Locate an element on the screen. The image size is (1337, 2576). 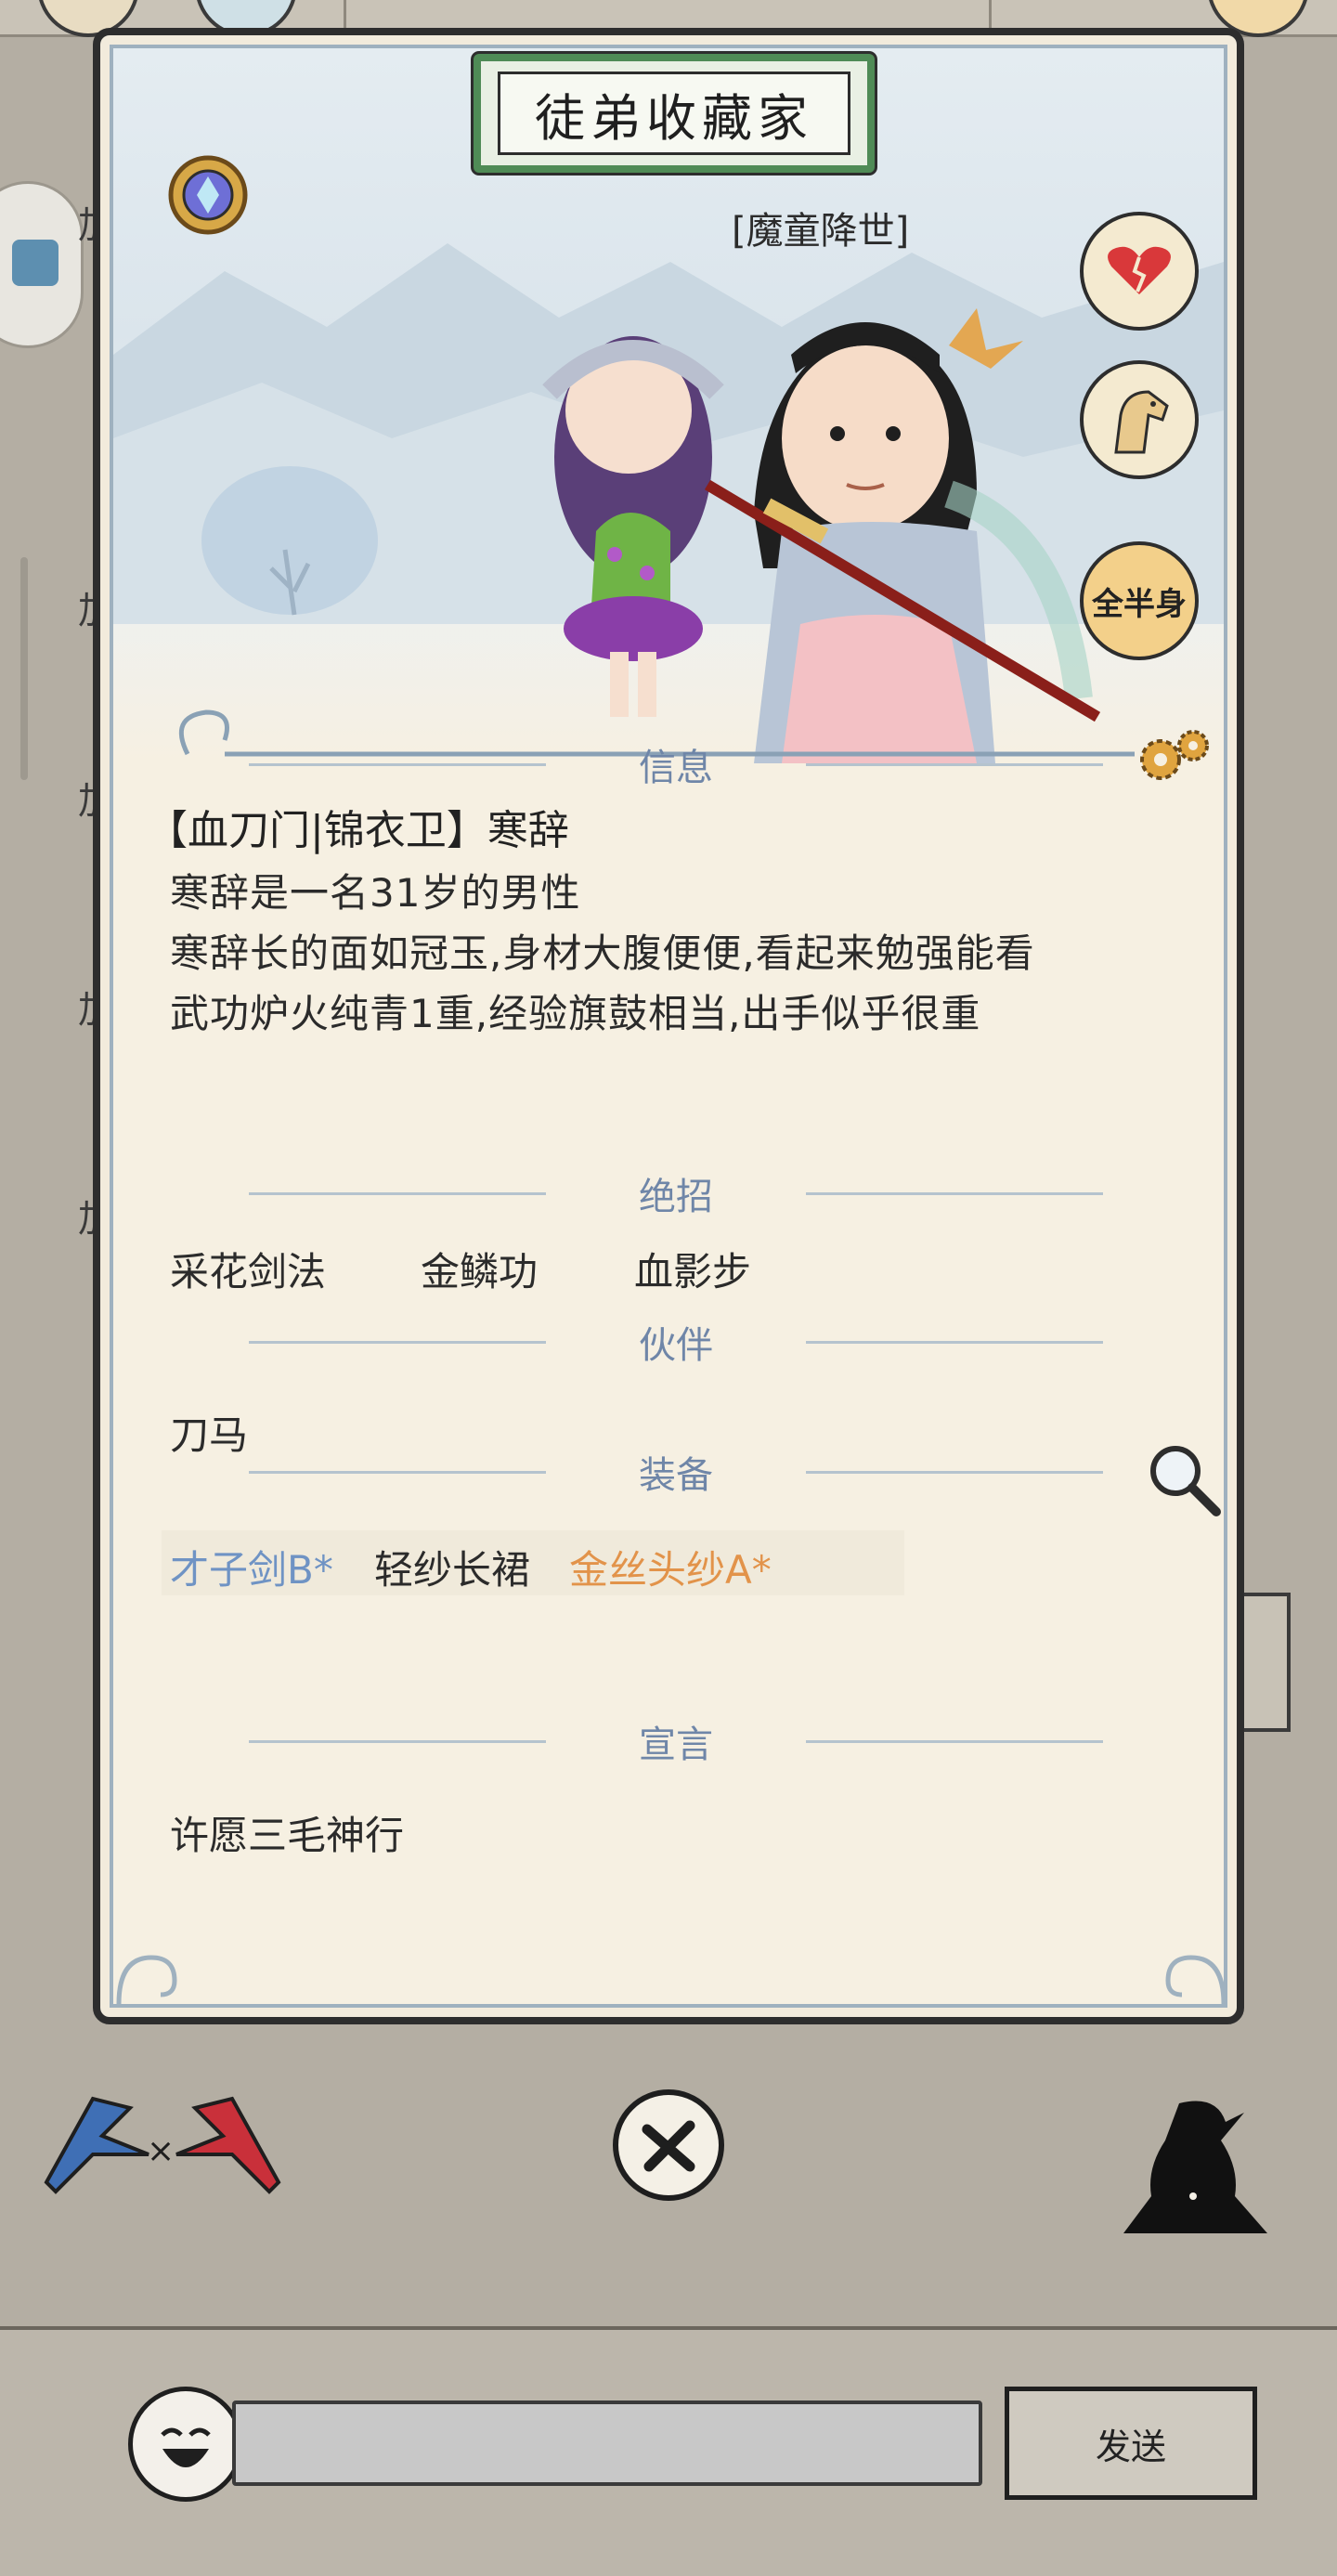
gear-icon is located at coordinates (1174, 754).